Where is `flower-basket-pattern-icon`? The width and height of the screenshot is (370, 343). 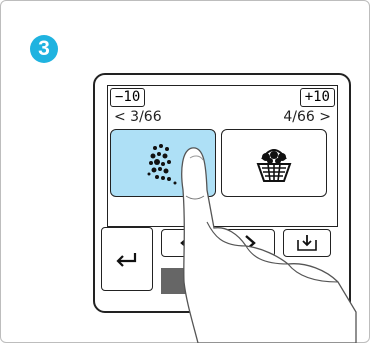 flower-basket-pattern-icon is located at coordinates (274, 165).